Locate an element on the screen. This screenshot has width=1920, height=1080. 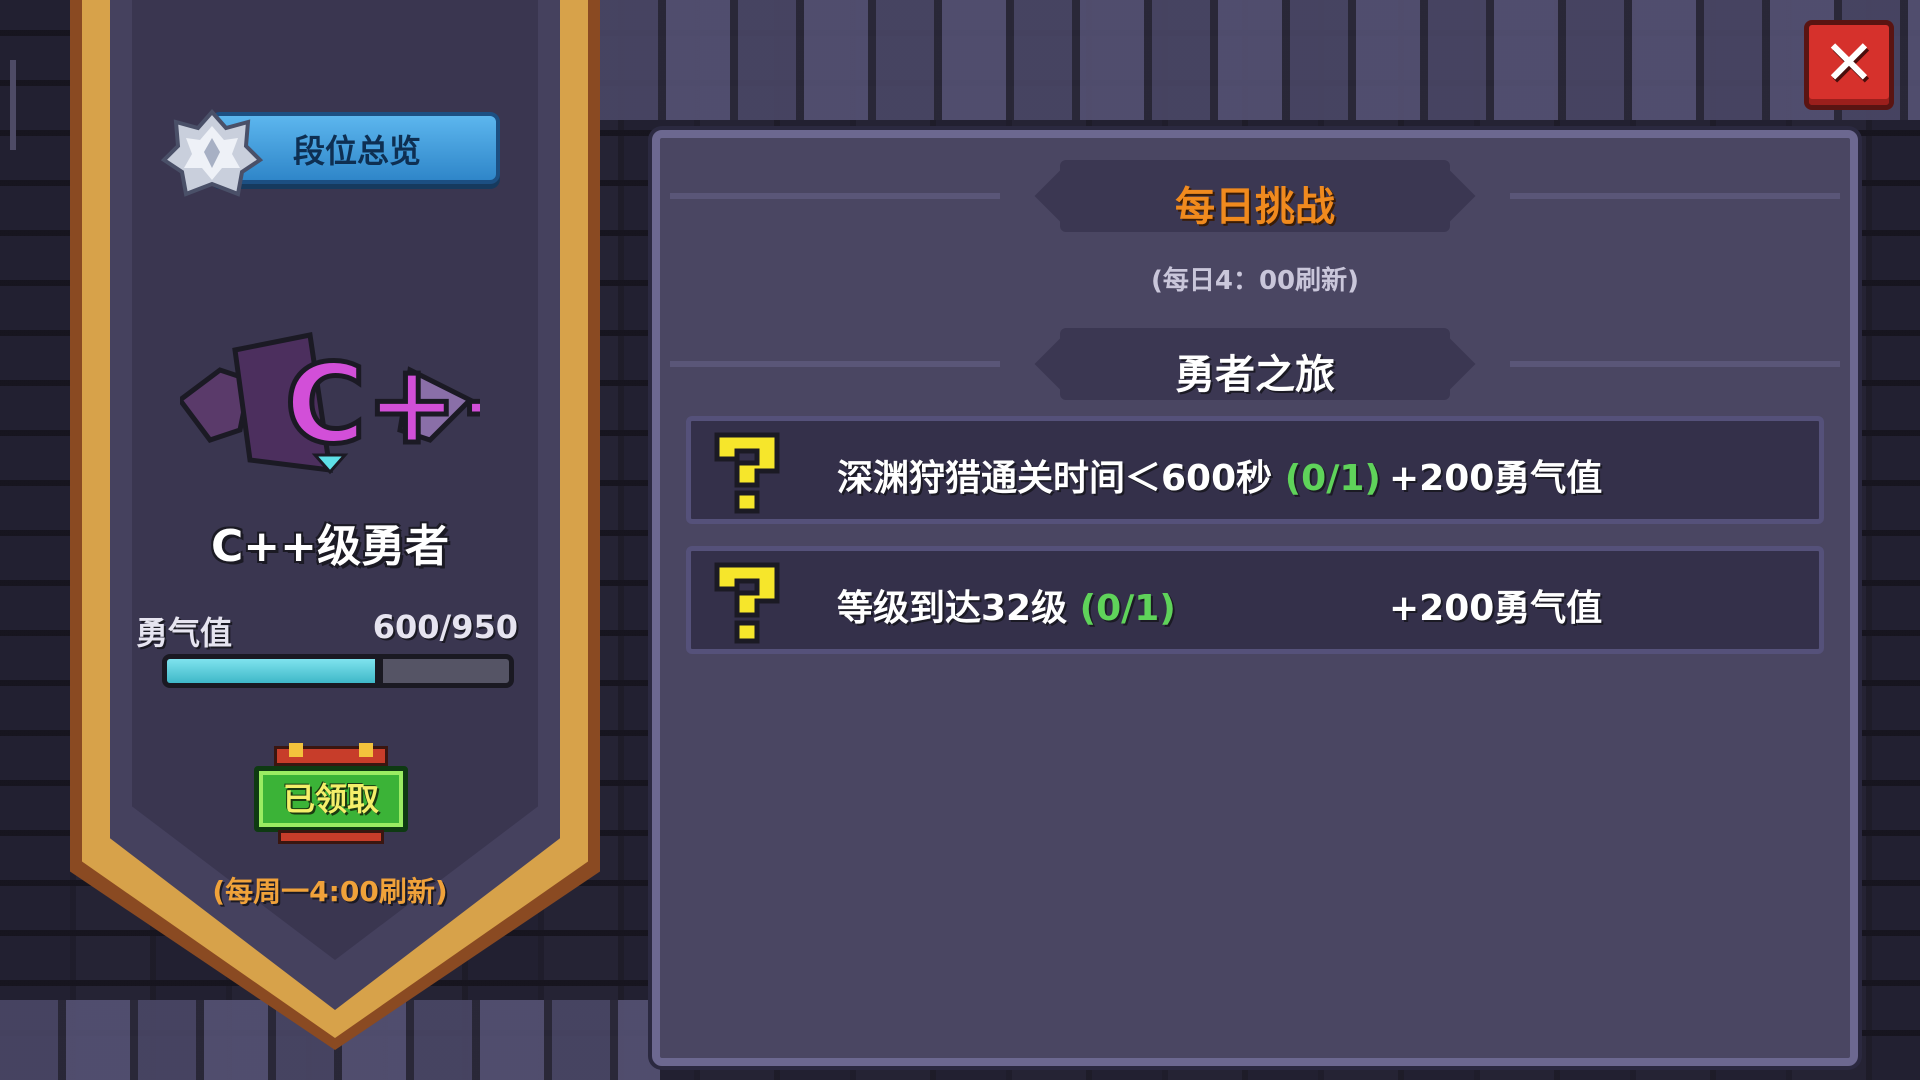
hero-journey-title: 勇者之旅 is located at coordinates (1255, 375).